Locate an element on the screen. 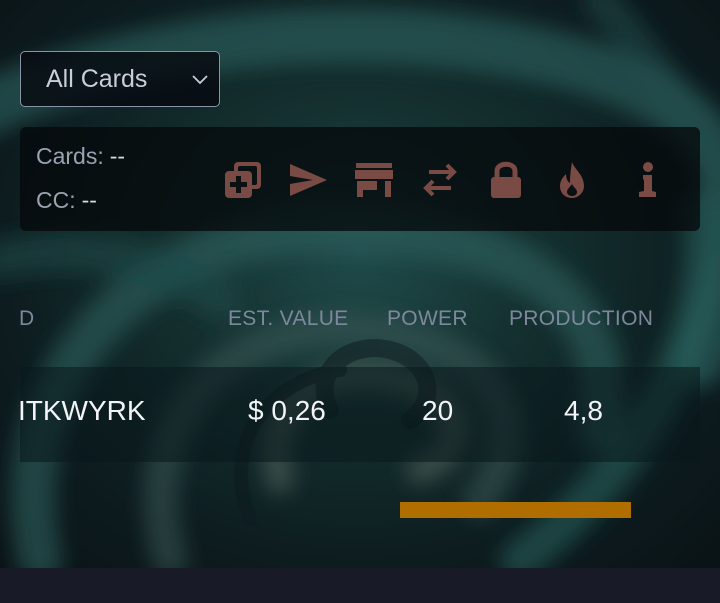 This screenshot has width=720, height=603. footer-bar is located at coordinates (360, 585).